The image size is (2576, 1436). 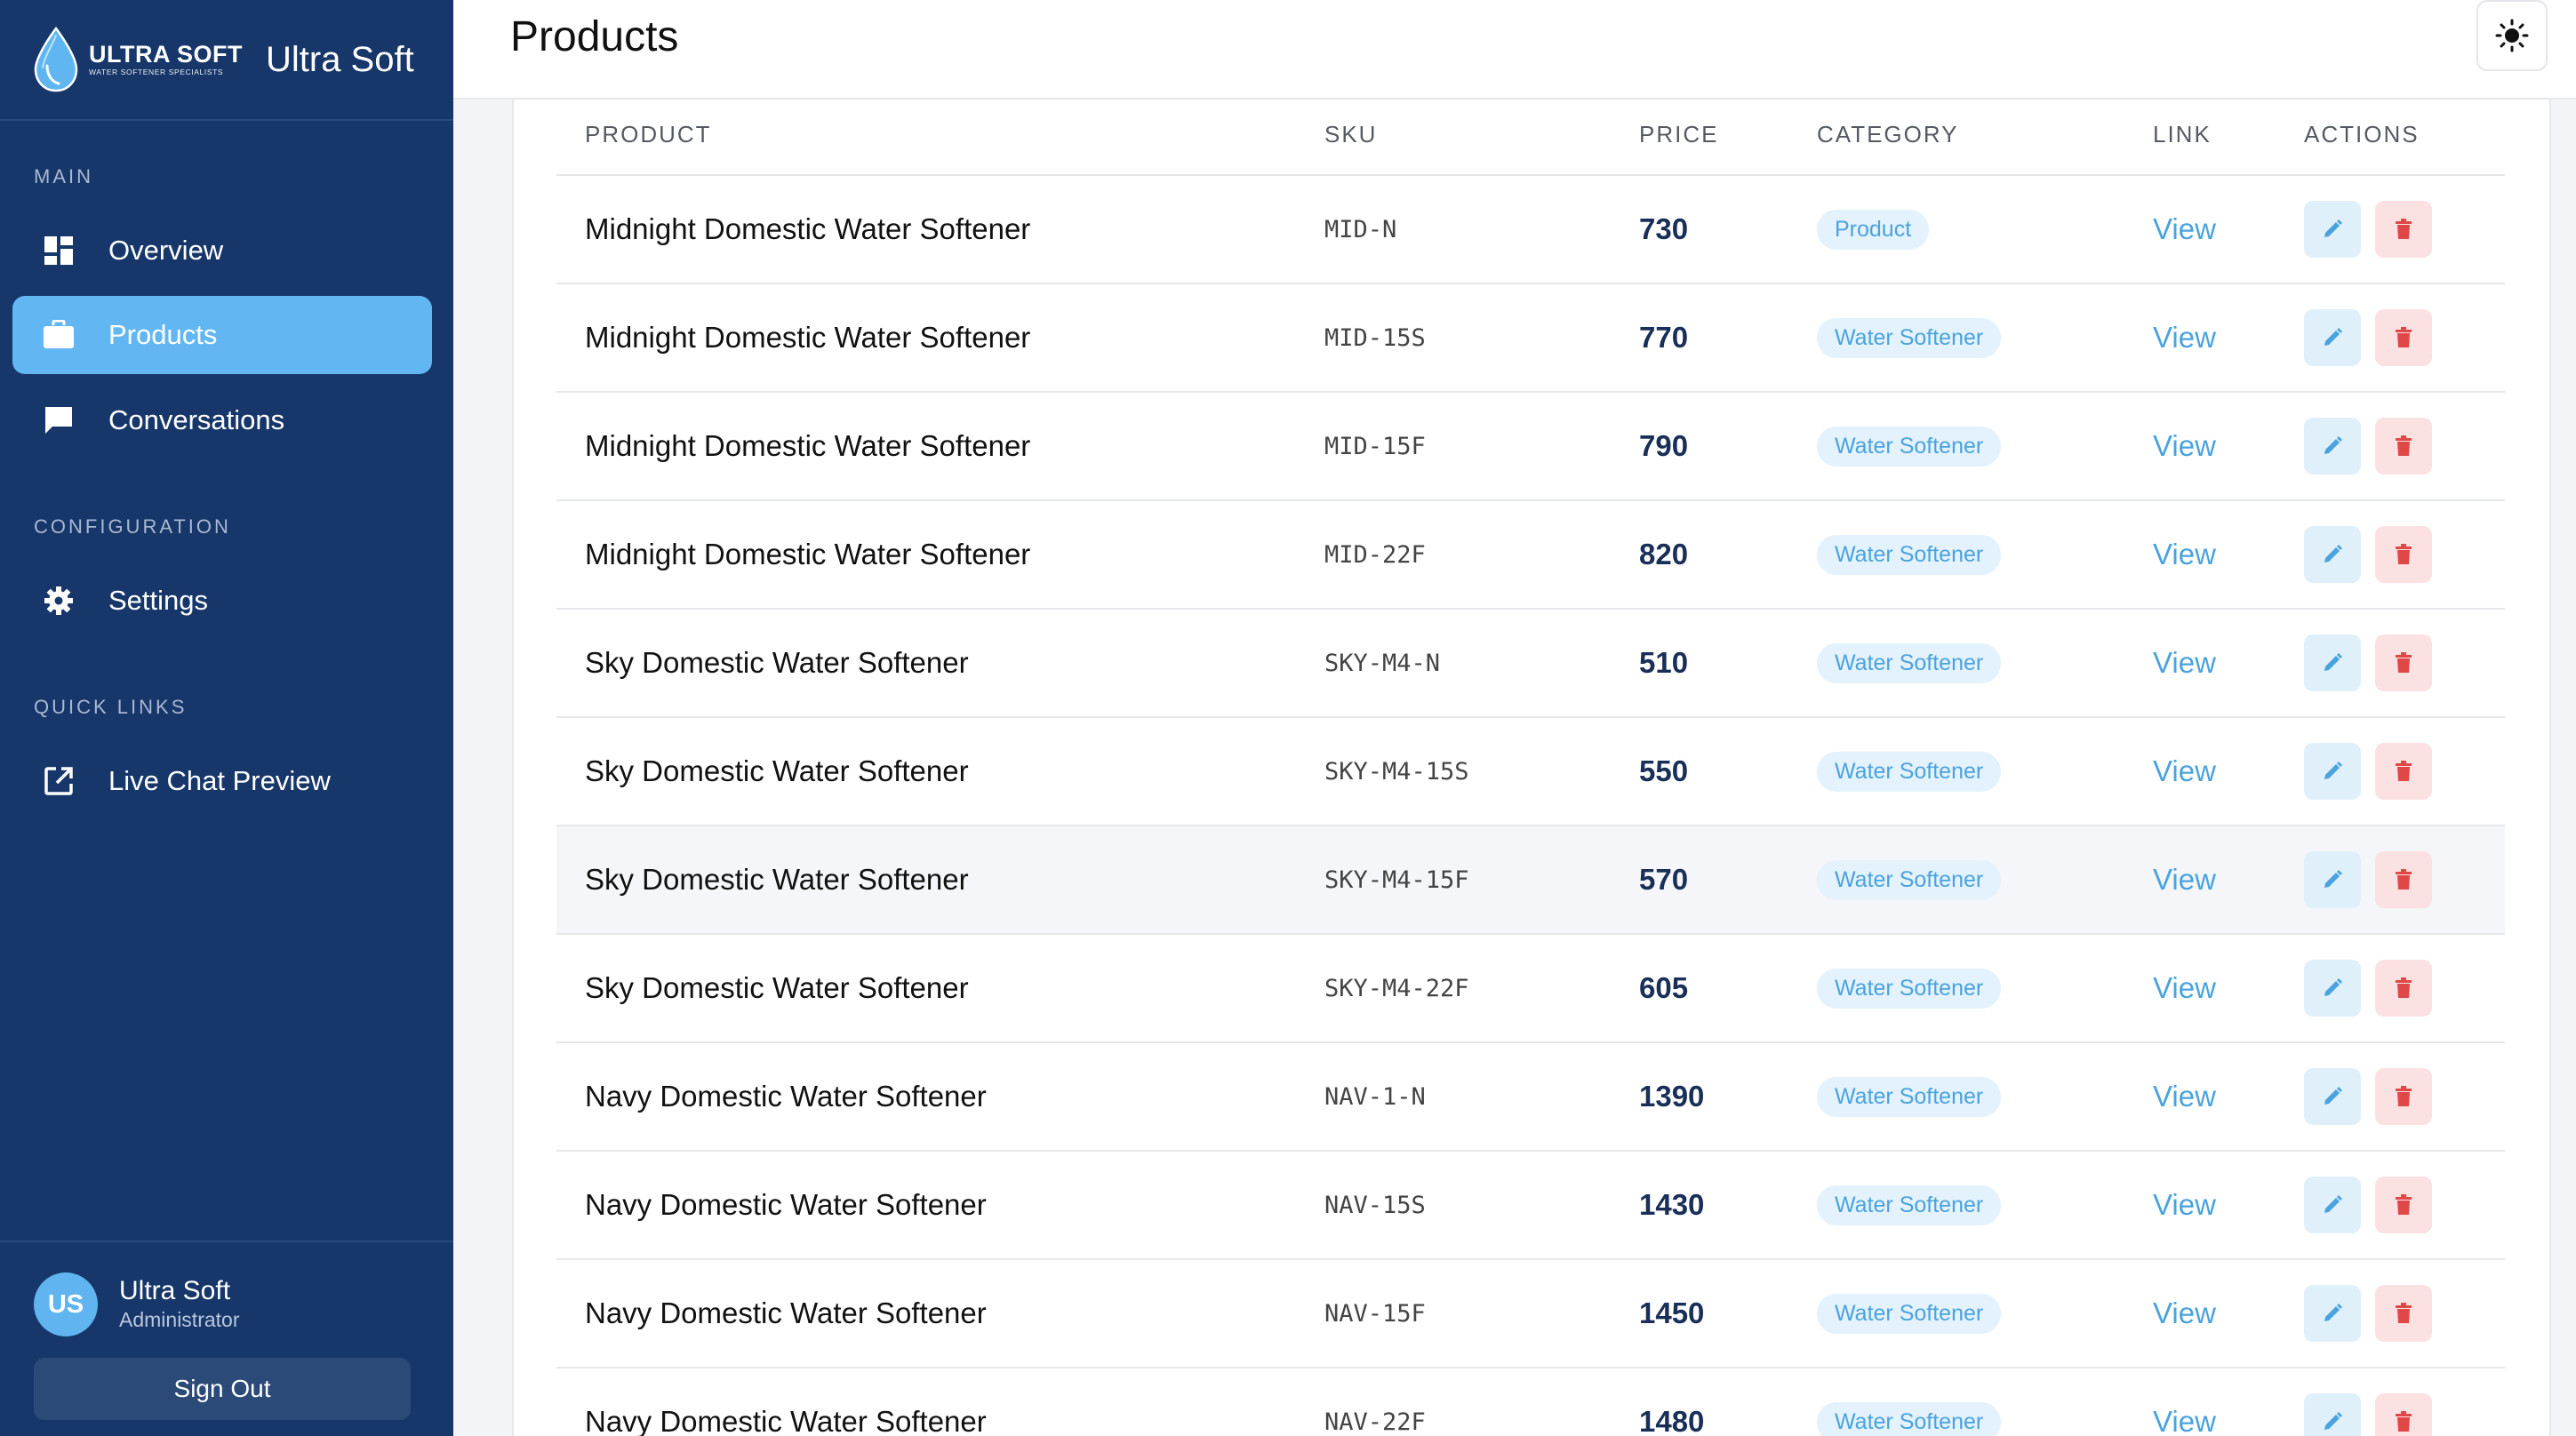 What do you see at coordinates (1672, 1420) in the screenshot?
I see `product-price: 1480` at bounding box center [1672, 1420].